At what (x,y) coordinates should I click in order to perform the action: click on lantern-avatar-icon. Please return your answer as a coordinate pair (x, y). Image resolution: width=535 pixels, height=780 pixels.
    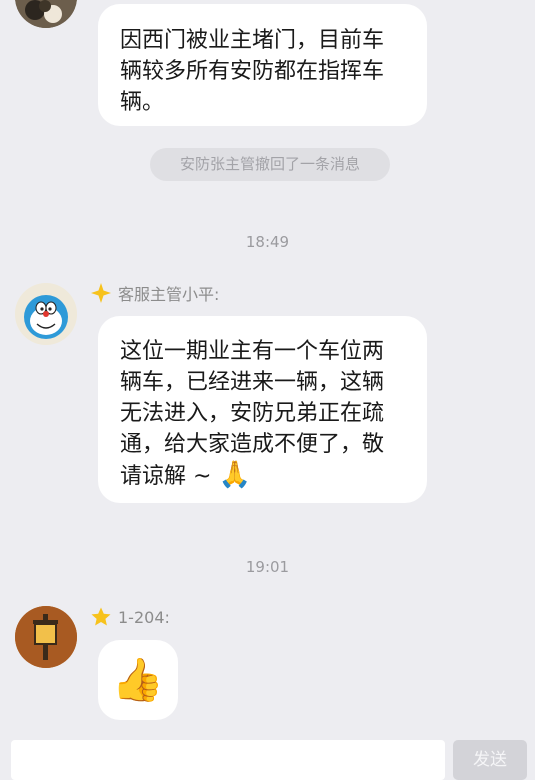
    Looking at the image, I should click on (46, 637).